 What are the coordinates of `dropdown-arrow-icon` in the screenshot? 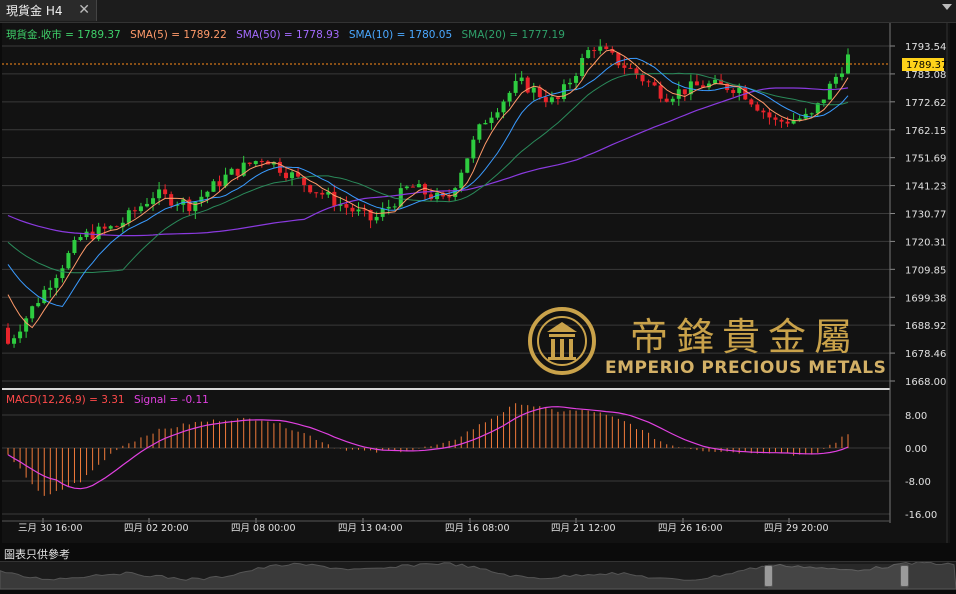 It's located at (947, 7).